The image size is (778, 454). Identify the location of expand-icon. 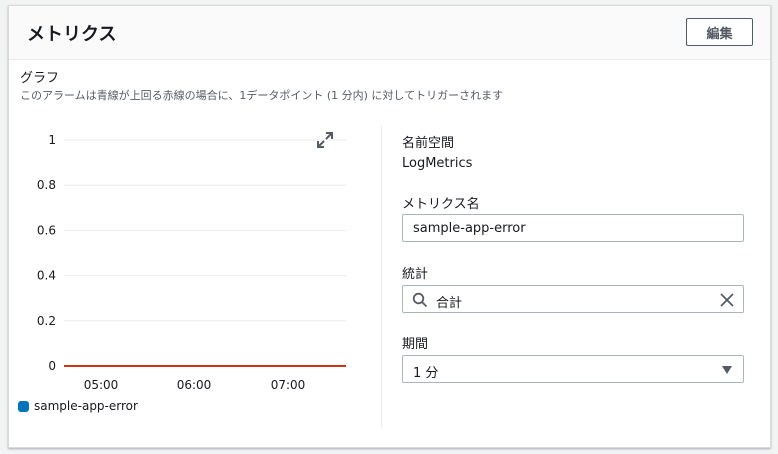
(325, 140).